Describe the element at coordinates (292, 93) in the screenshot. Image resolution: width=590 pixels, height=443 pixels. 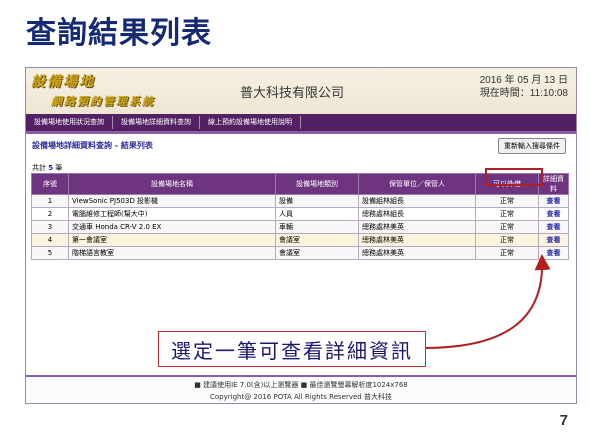
I see `company-name: 普大科技有限公司` at that location.